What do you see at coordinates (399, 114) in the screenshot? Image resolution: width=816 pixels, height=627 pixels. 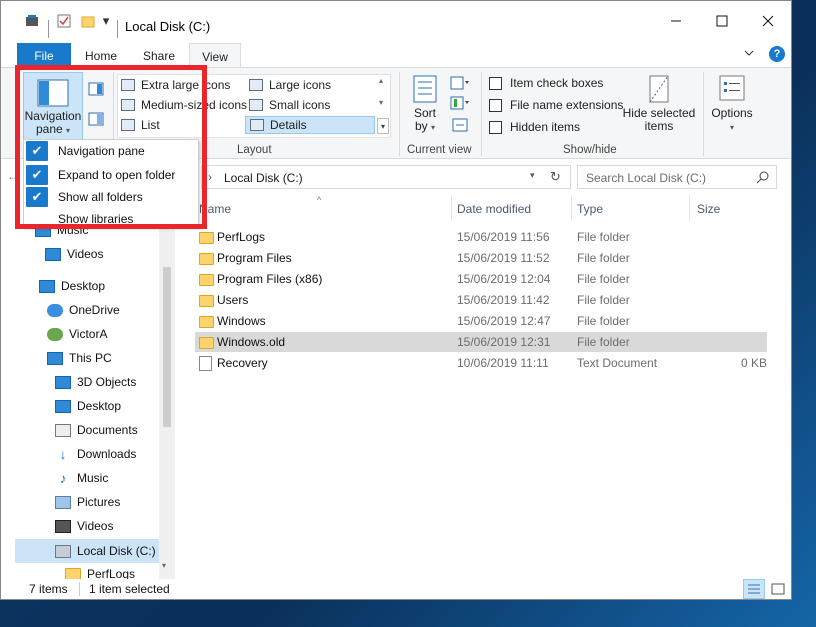 I see `group-separator` at bounding box center [399, 114].